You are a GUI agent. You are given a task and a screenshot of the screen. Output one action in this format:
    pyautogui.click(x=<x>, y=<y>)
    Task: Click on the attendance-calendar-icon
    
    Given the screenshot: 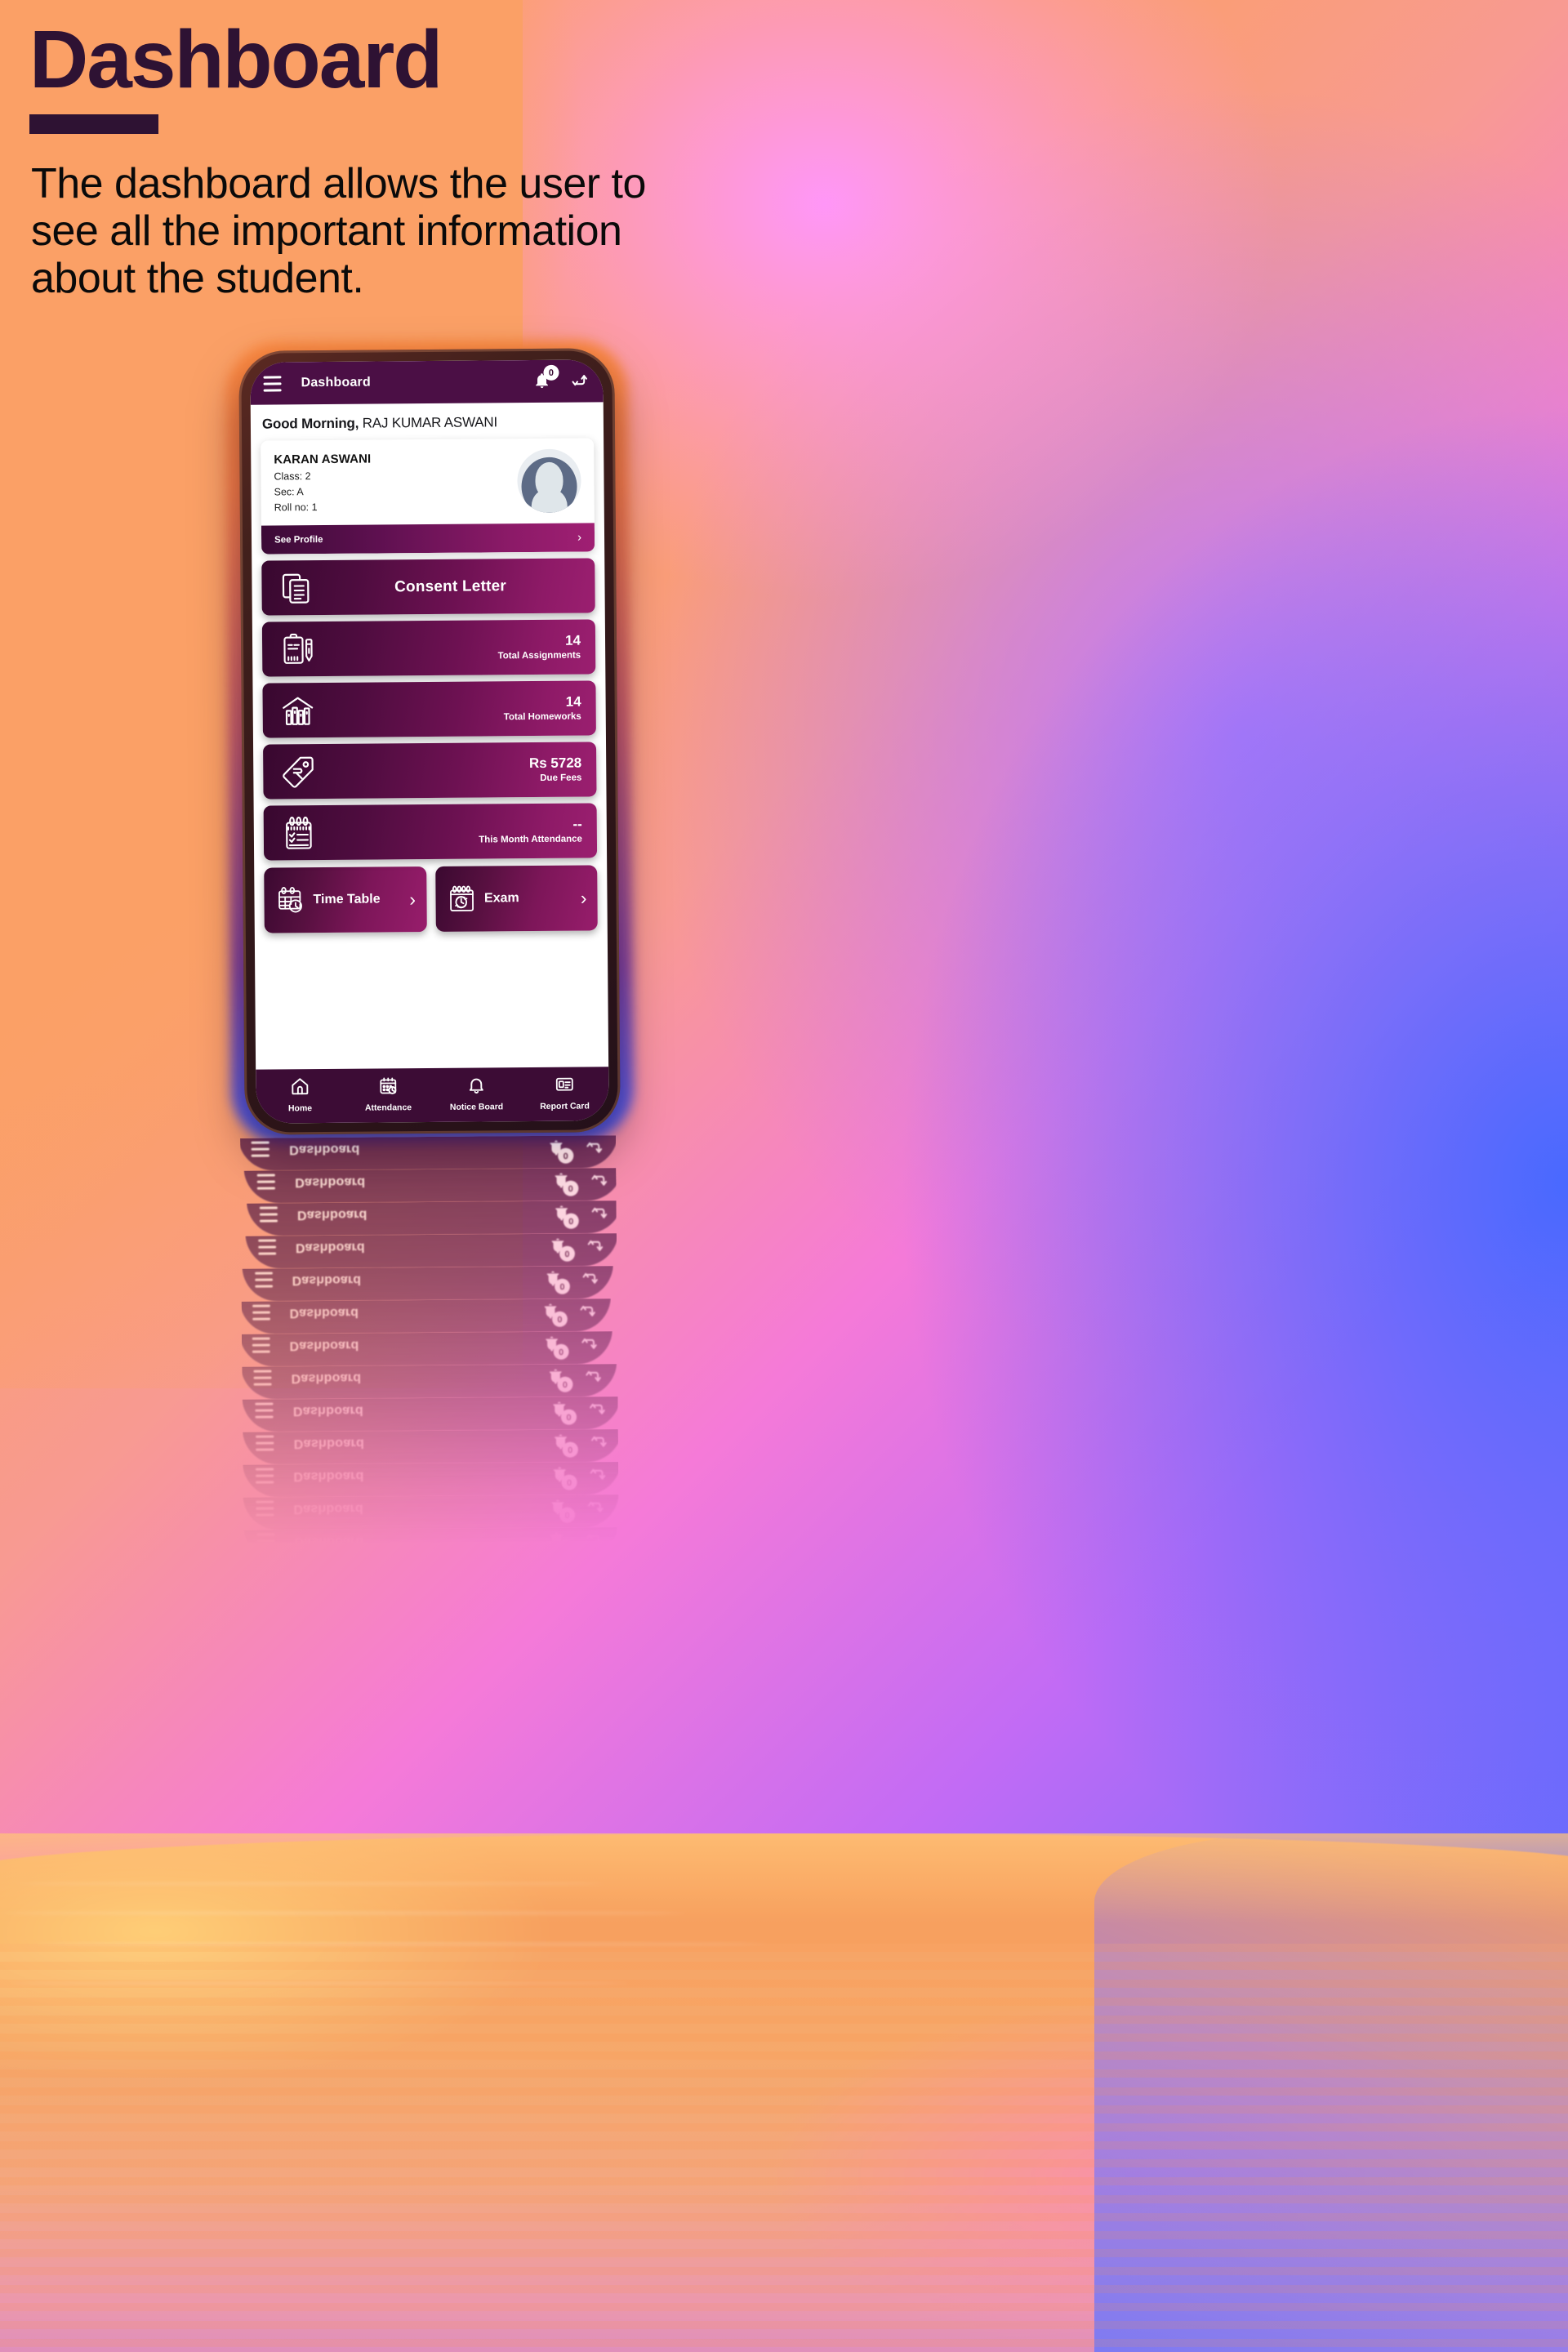 What is the action you would take?
    pyautogui.click(x=388, y=1085)
    